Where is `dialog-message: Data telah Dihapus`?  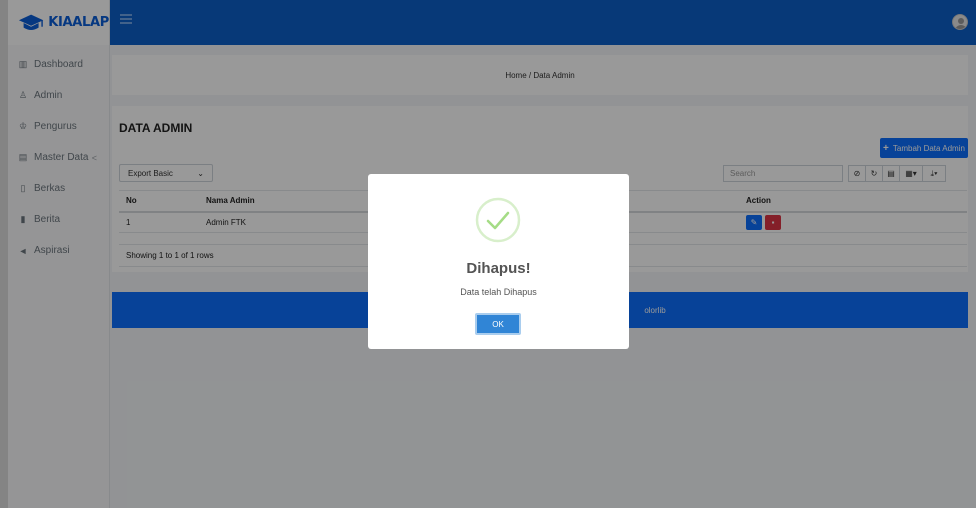 dialog-message: Data telah Dihapus is located at coordinates (498, 292).